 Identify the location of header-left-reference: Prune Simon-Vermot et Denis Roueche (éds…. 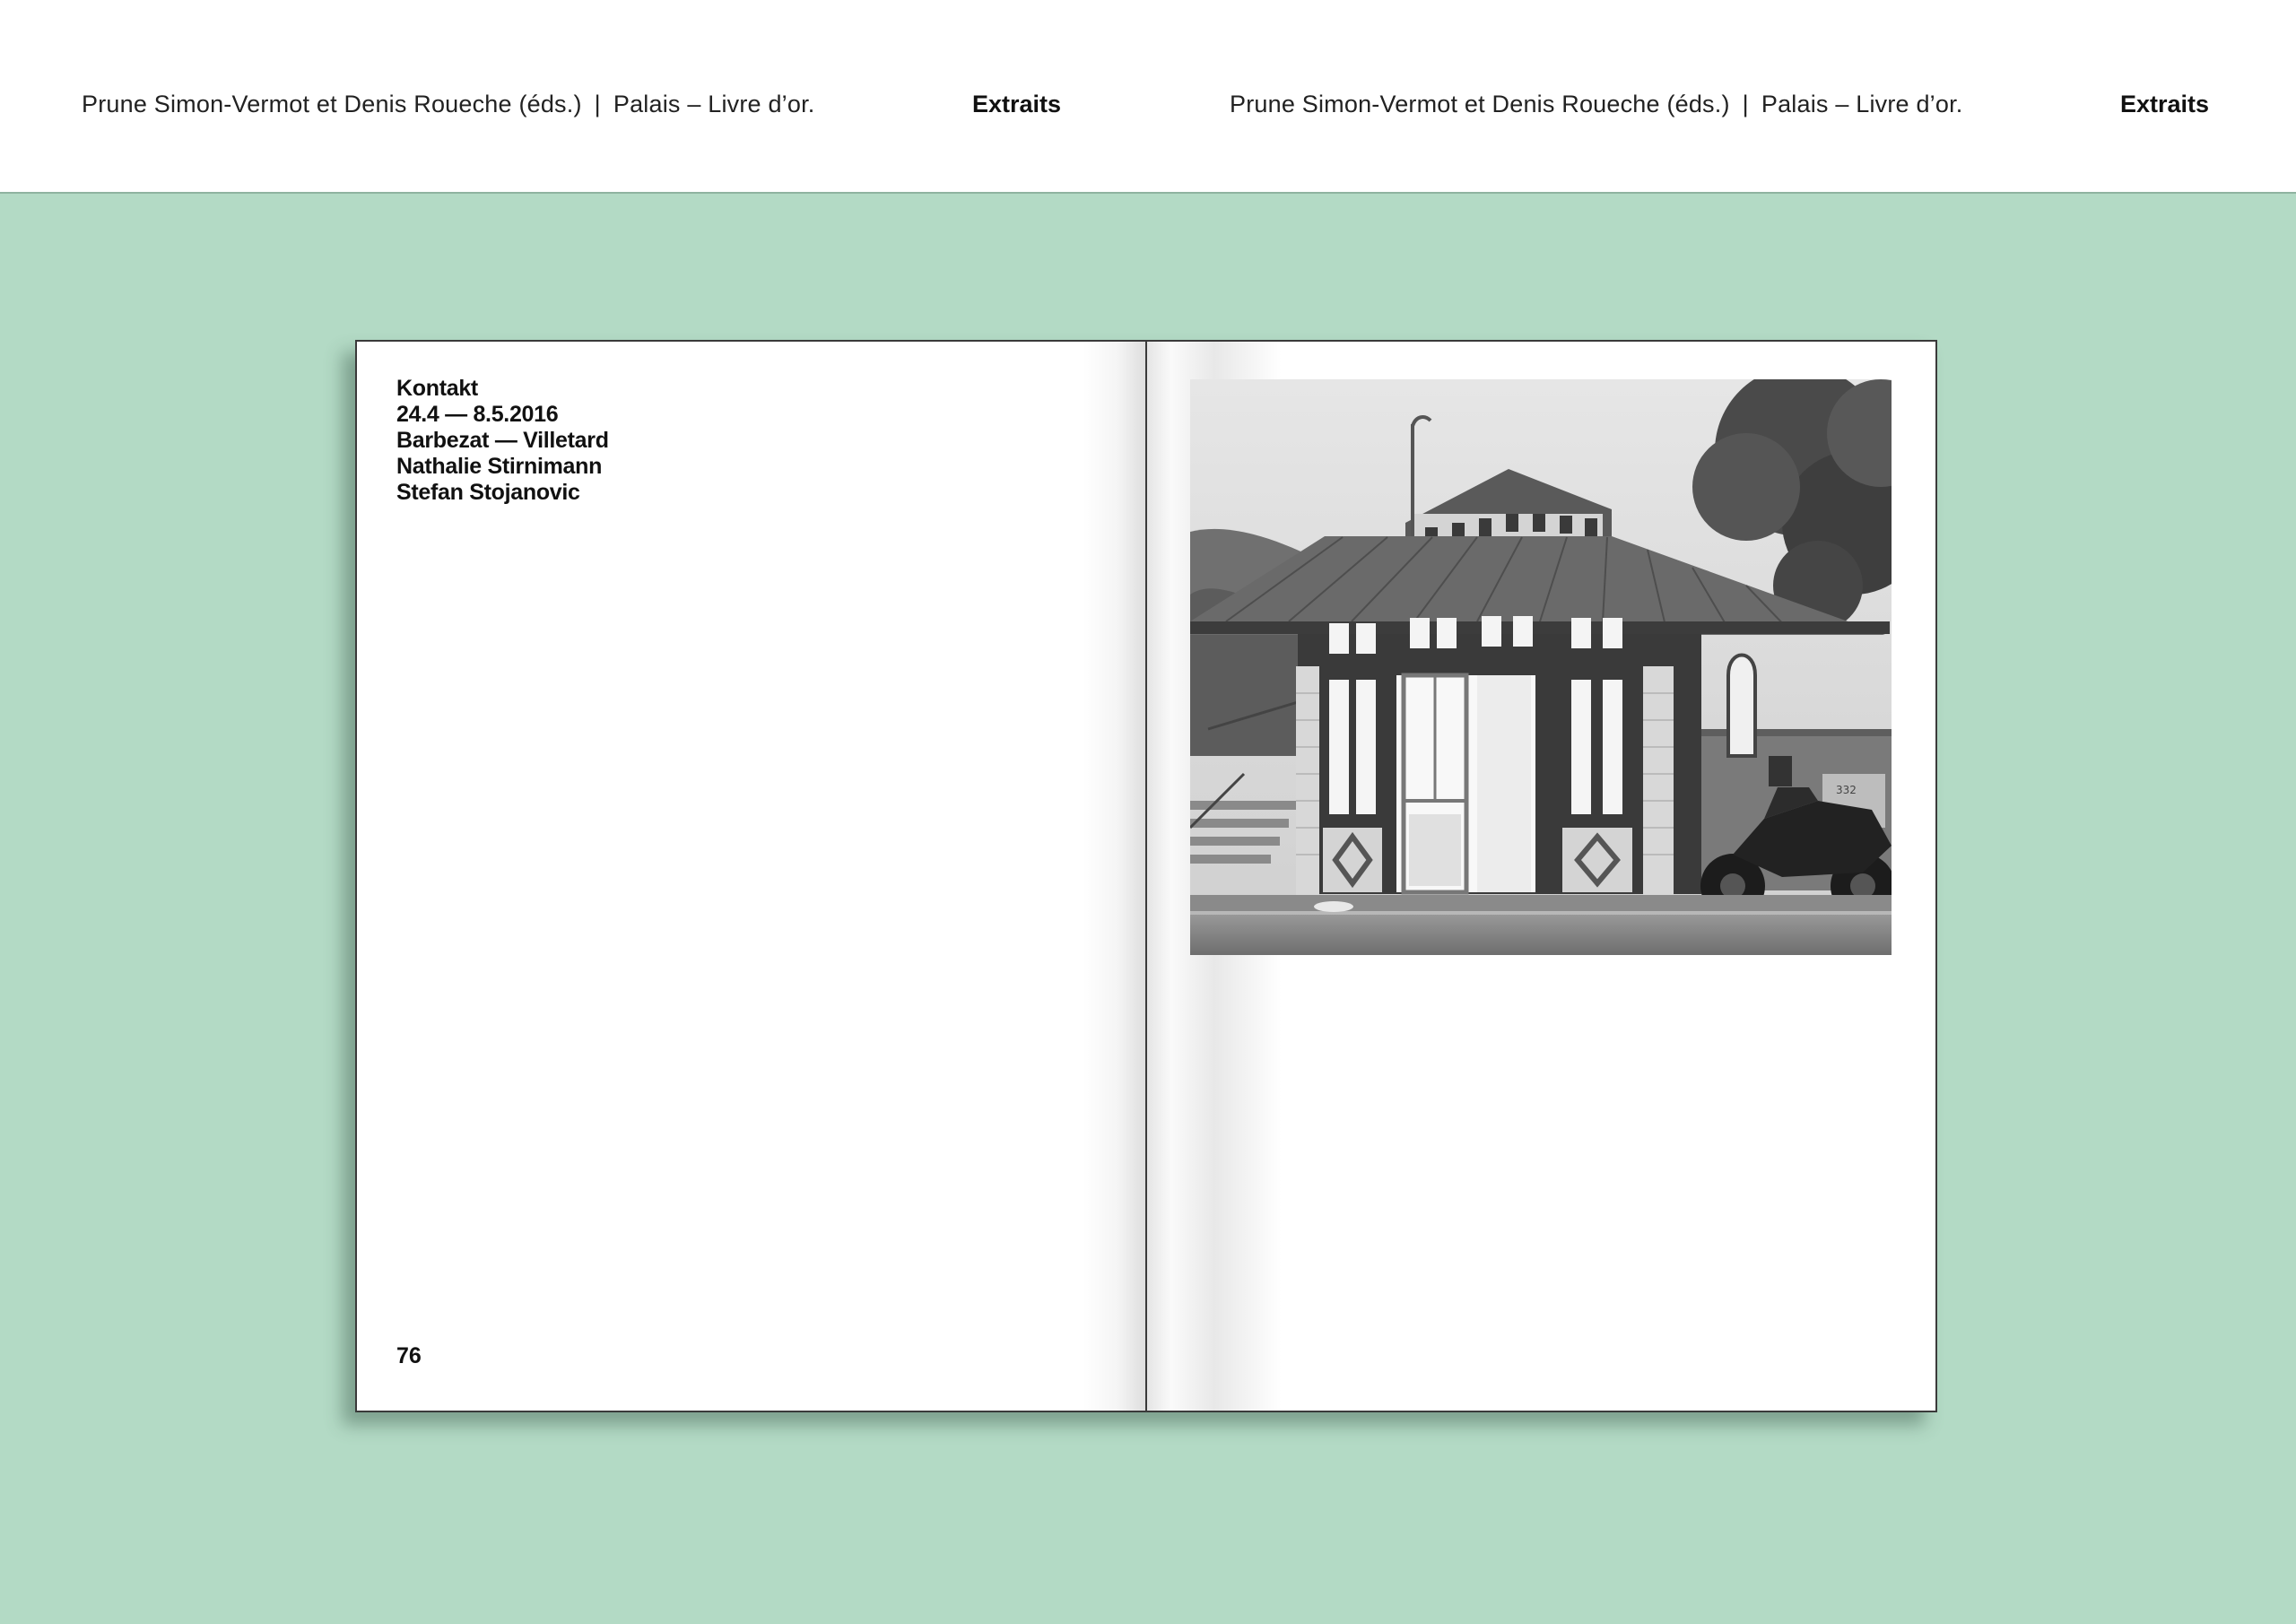
(448, 104).